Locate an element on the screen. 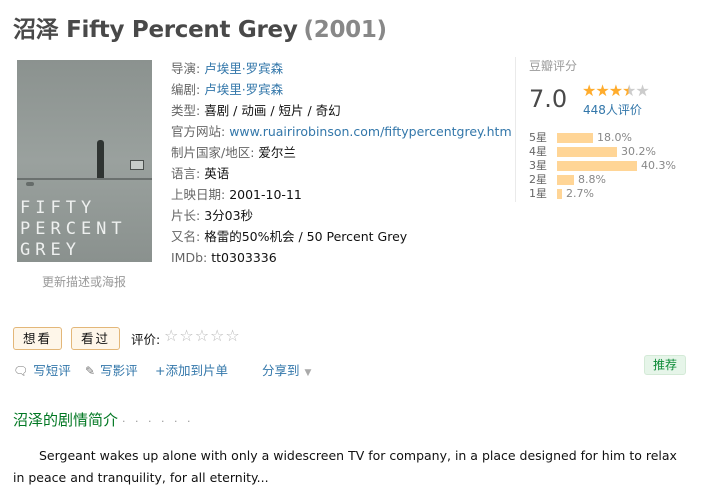 This screenshot has width=703, height=494. rating-row: 3星 40.3% is located at coordinates (602, 166).